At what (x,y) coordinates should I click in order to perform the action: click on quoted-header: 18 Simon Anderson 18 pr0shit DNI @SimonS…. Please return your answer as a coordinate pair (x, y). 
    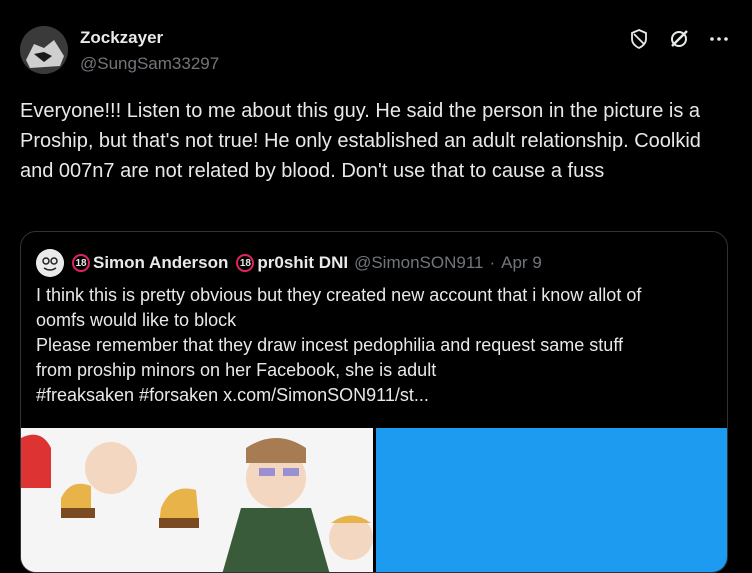
    Looking at the image, I should click on (289, 263).